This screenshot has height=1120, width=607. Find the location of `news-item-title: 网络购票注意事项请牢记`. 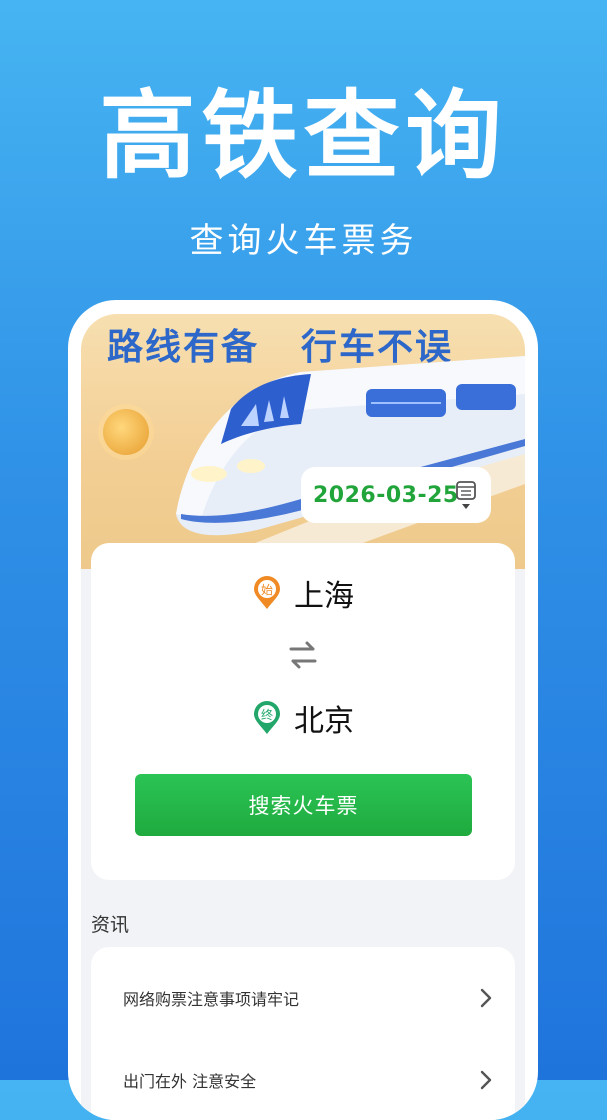

news-item-title: 网络购票注意事项请牢记 is located at coordinates (211, 999).